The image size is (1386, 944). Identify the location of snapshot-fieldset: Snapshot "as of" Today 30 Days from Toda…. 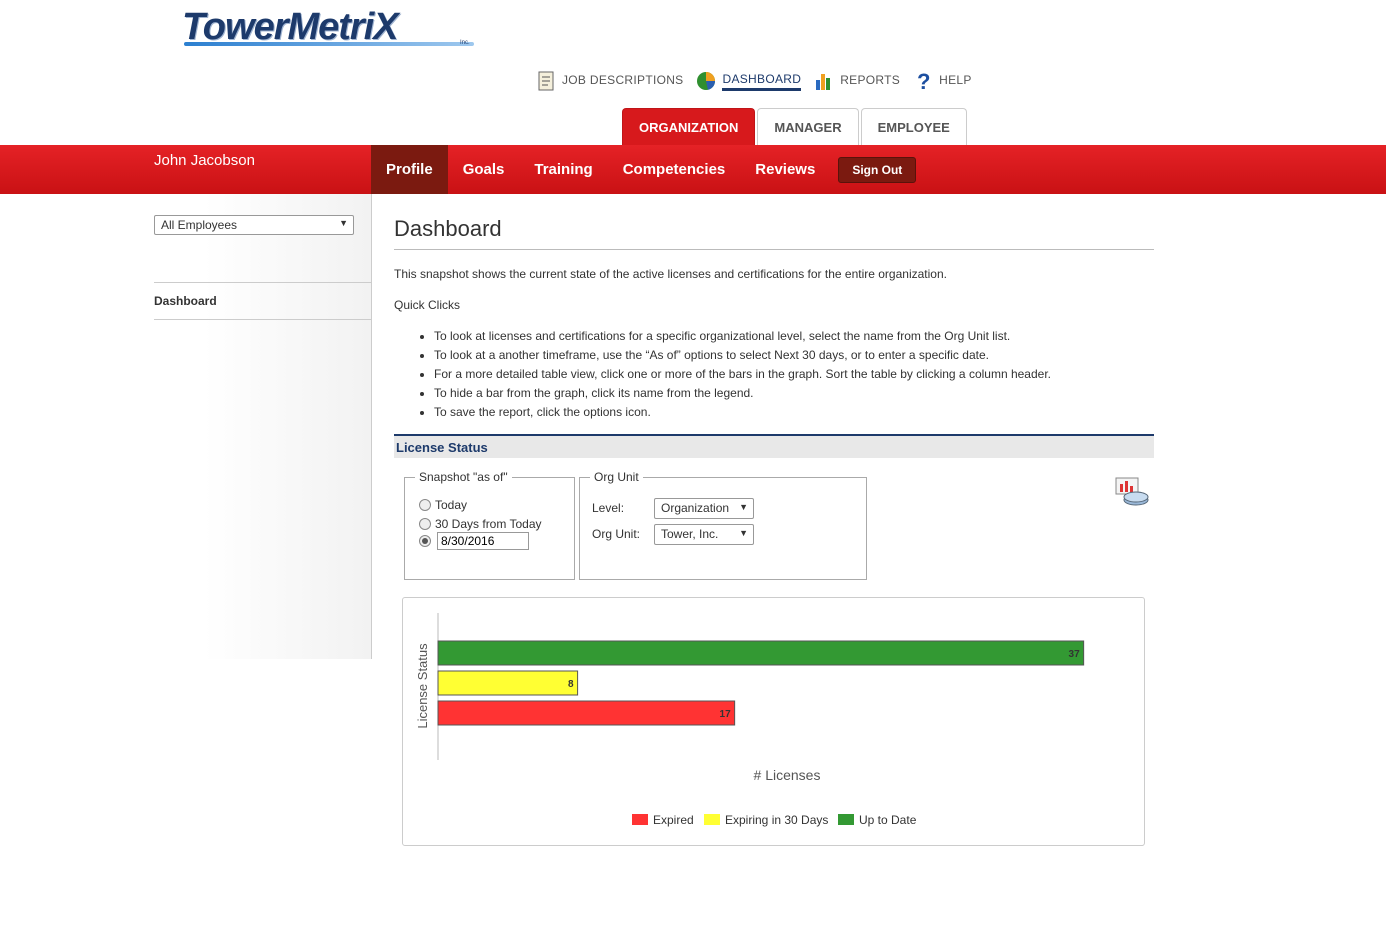
(489, 525).